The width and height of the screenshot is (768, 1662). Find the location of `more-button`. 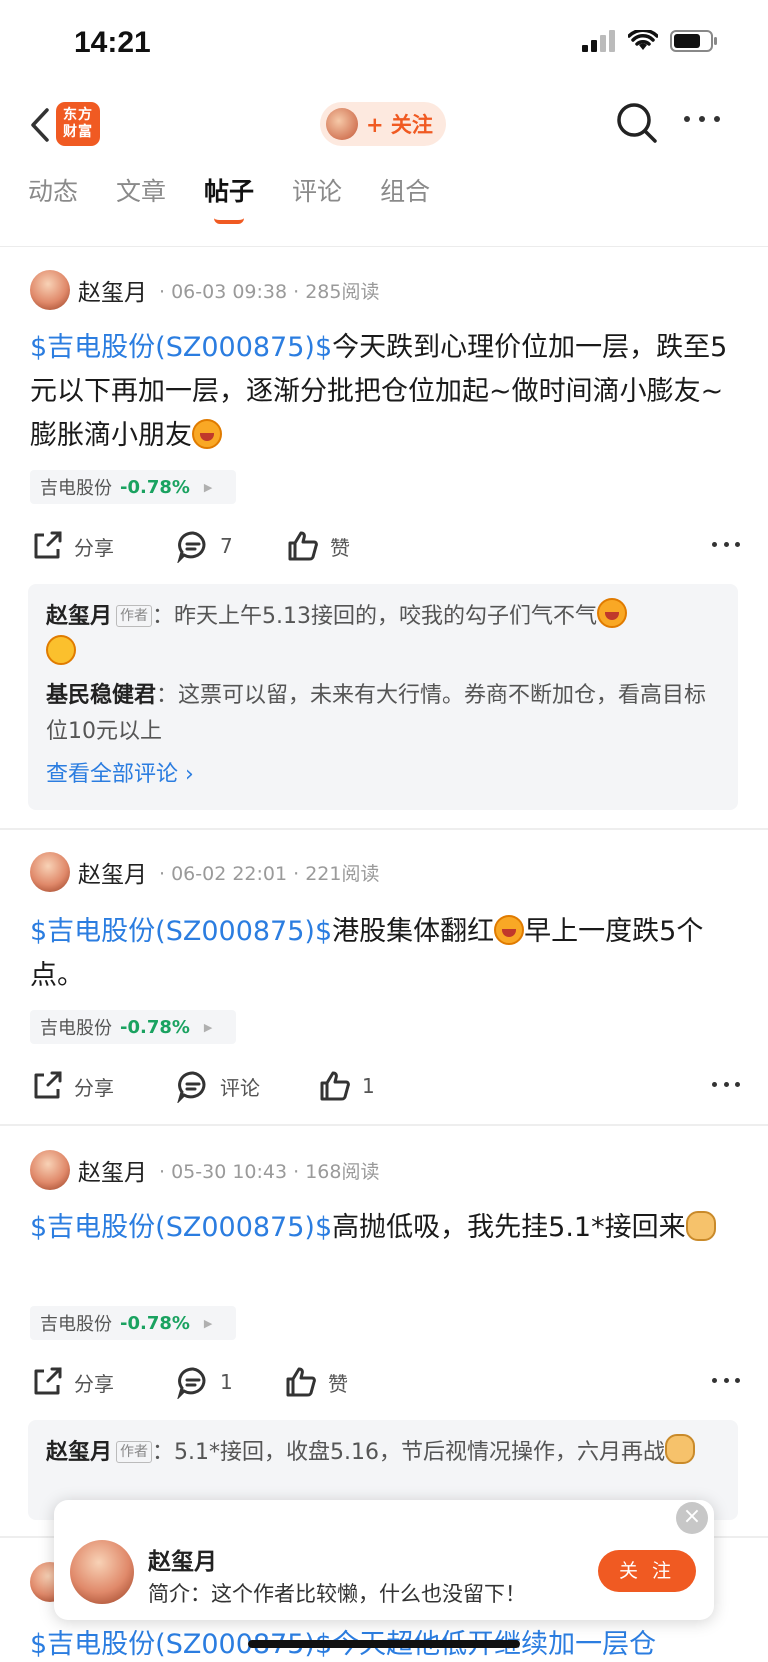

more-button is located at coordinates (702, 122).